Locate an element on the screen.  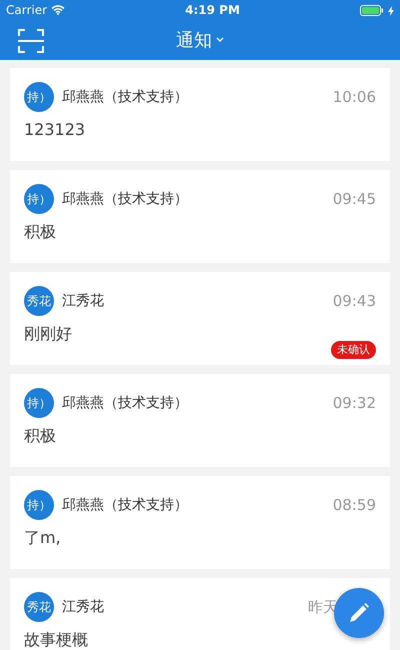
message-text: 刚刚好 is located at coordinates (48, 334).